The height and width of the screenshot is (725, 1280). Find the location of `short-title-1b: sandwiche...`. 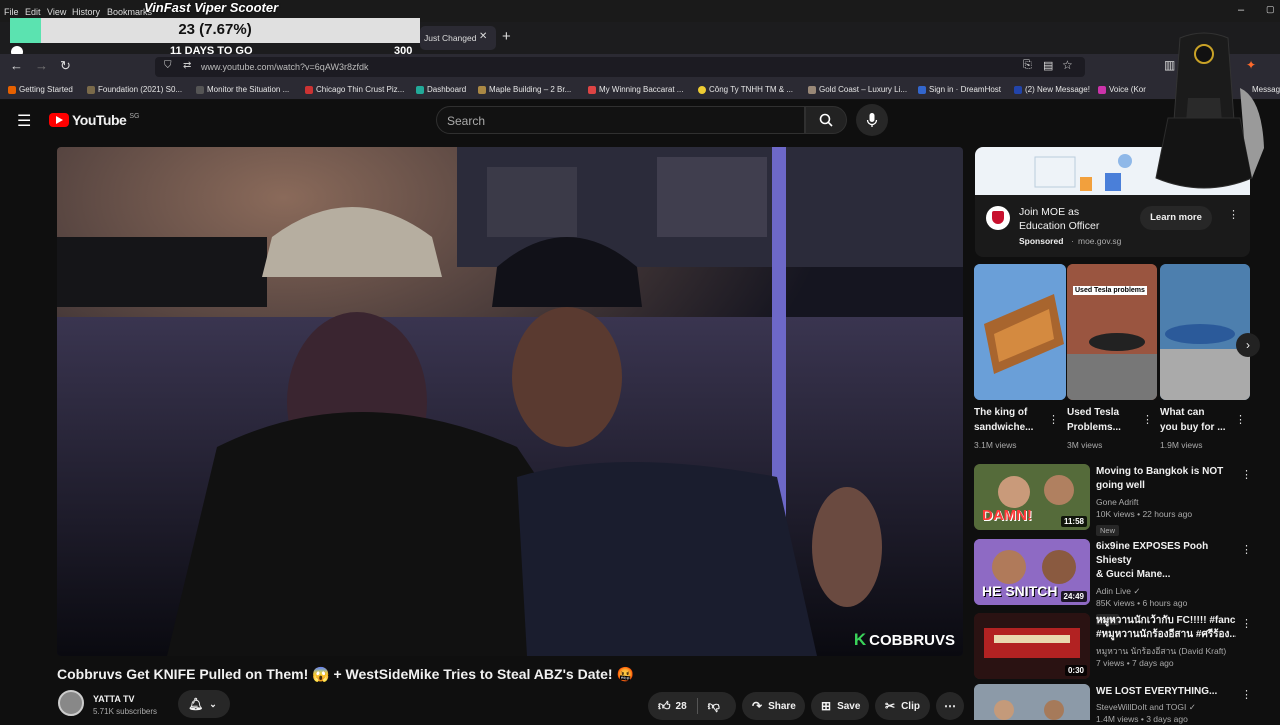

short-title-1b: sandwiche... is located at coordinates (1003, 428).